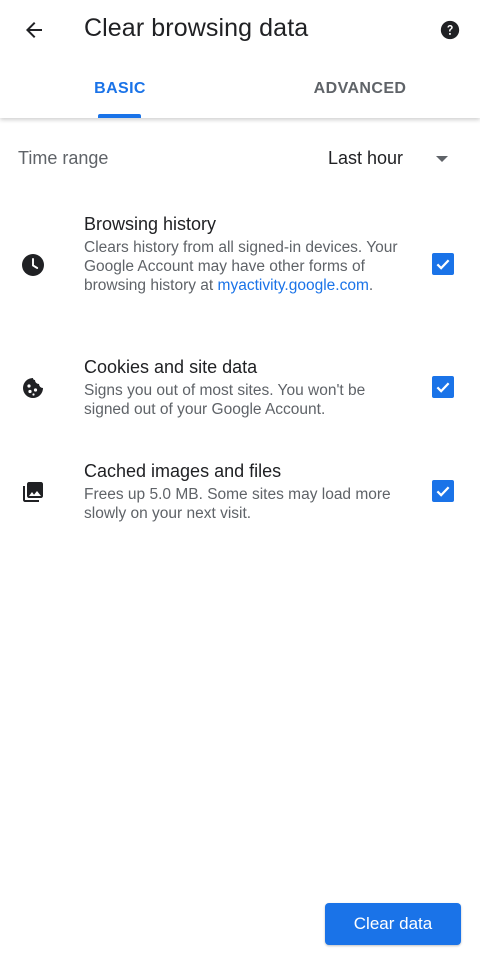 Image resolution: width=480 pixels, height=963 pixels. I want to click on help-button, so click(450, 30).